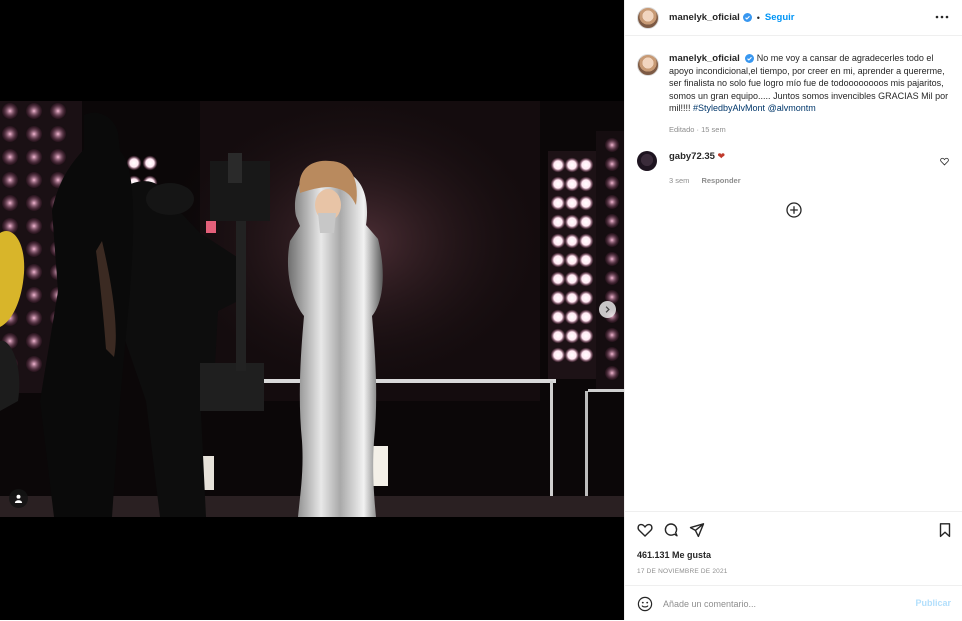 This screenshot has width=962, height=621. What do you see at coordinates (704, 17) in the screenshot?
I see `author-username: manelyk_oficial` at bounding box center [704, 17].